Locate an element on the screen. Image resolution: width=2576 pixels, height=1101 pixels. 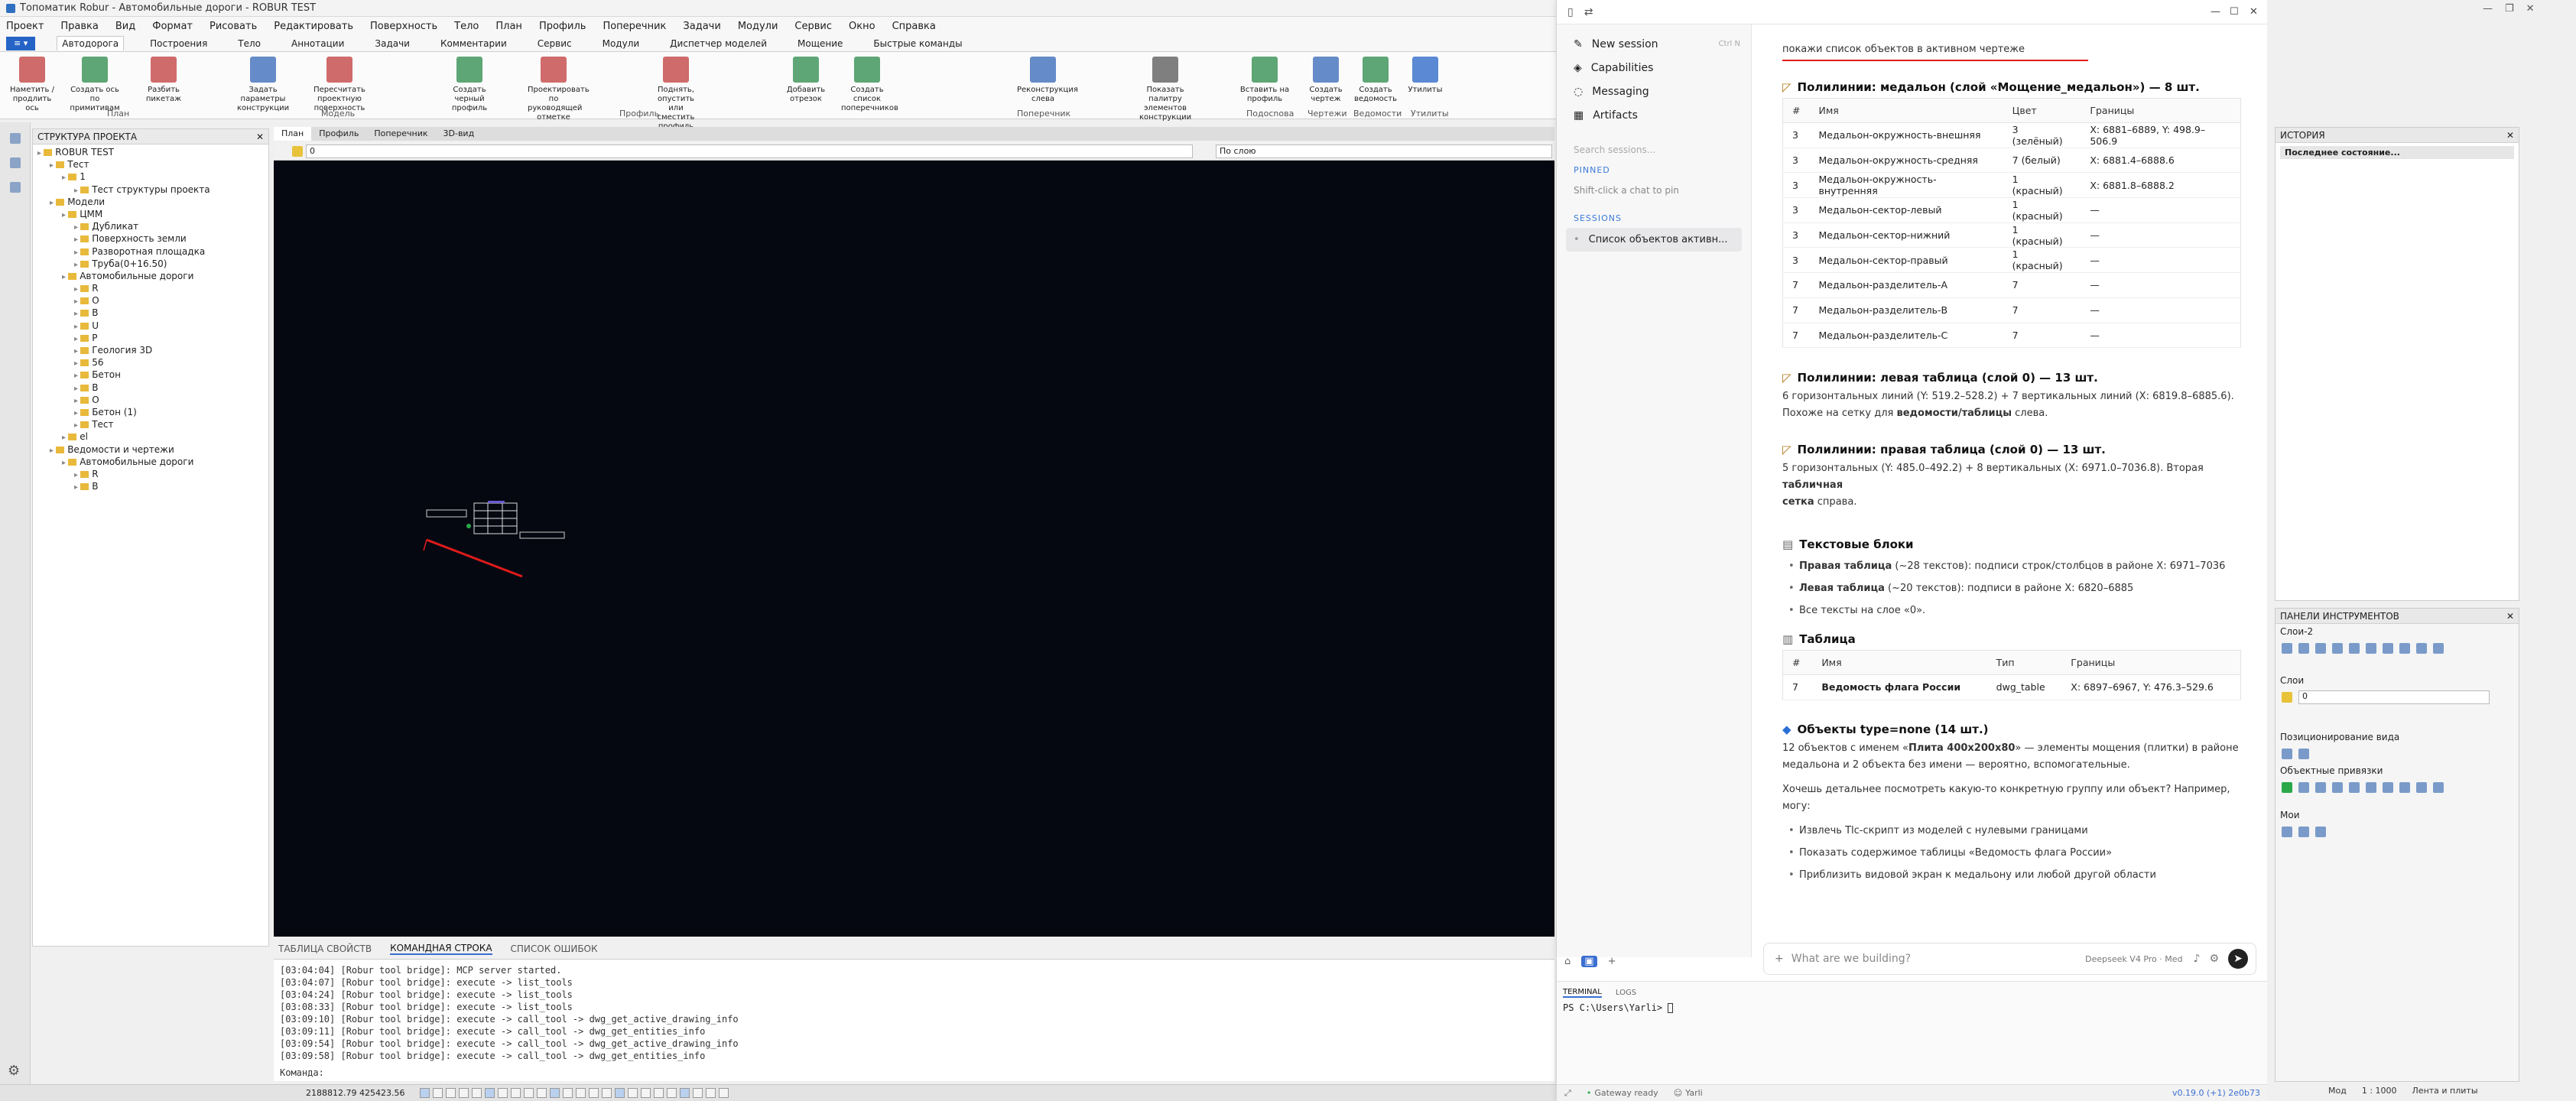
ribbon-tab: Задачи is located at coordinates (392, 43).